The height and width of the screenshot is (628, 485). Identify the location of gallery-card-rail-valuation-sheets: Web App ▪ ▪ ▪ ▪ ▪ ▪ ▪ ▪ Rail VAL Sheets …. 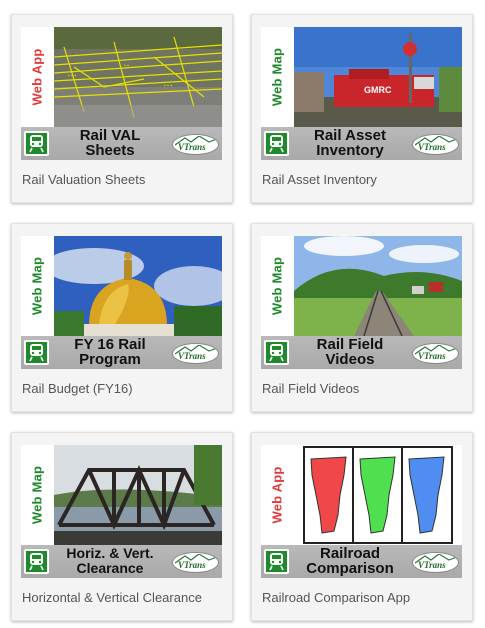
(122, 108).